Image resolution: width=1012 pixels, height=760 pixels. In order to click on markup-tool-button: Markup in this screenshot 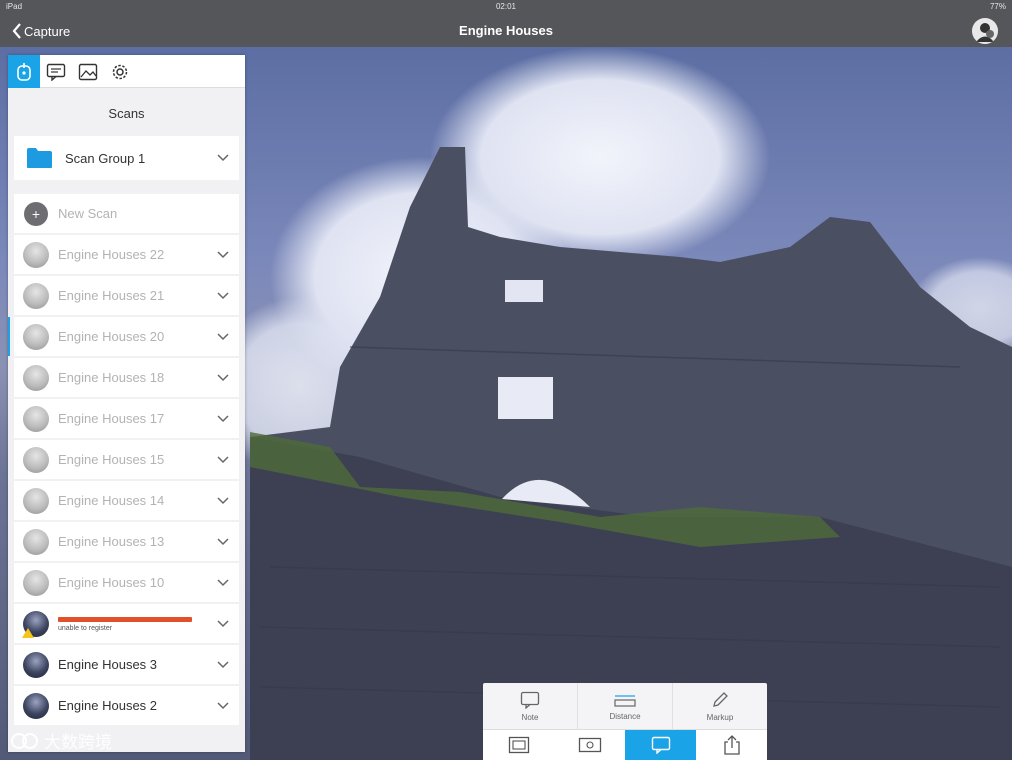, I will do `click(720, 706)`.